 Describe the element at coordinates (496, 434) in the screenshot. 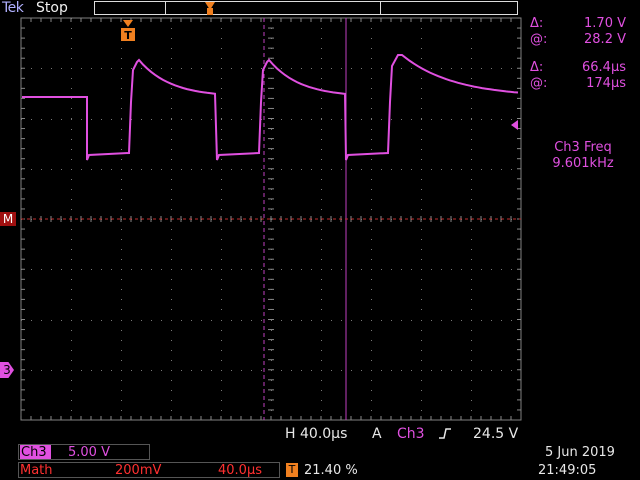

I see `trigger-level: 24.5 V` at that location.